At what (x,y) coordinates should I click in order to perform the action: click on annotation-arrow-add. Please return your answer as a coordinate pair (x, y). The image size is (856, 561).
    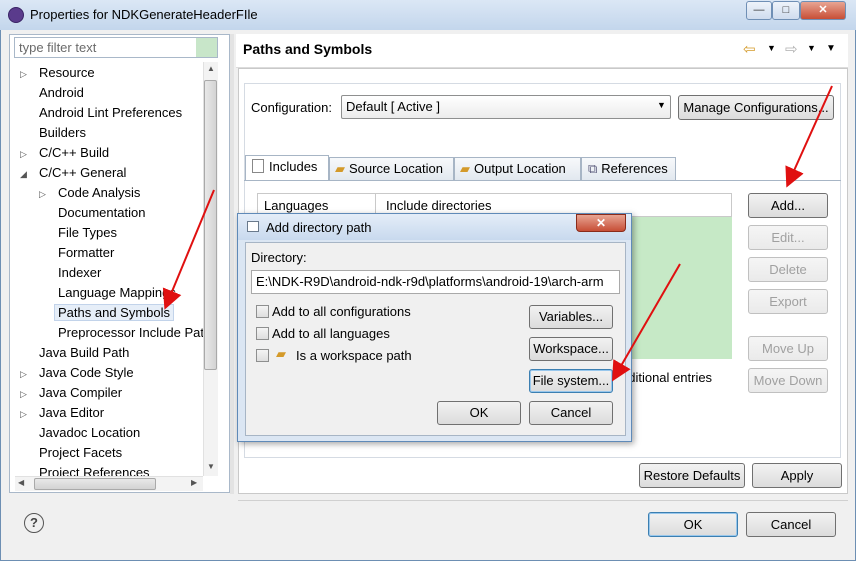
    Looking at the image, I should click on (809, 136).